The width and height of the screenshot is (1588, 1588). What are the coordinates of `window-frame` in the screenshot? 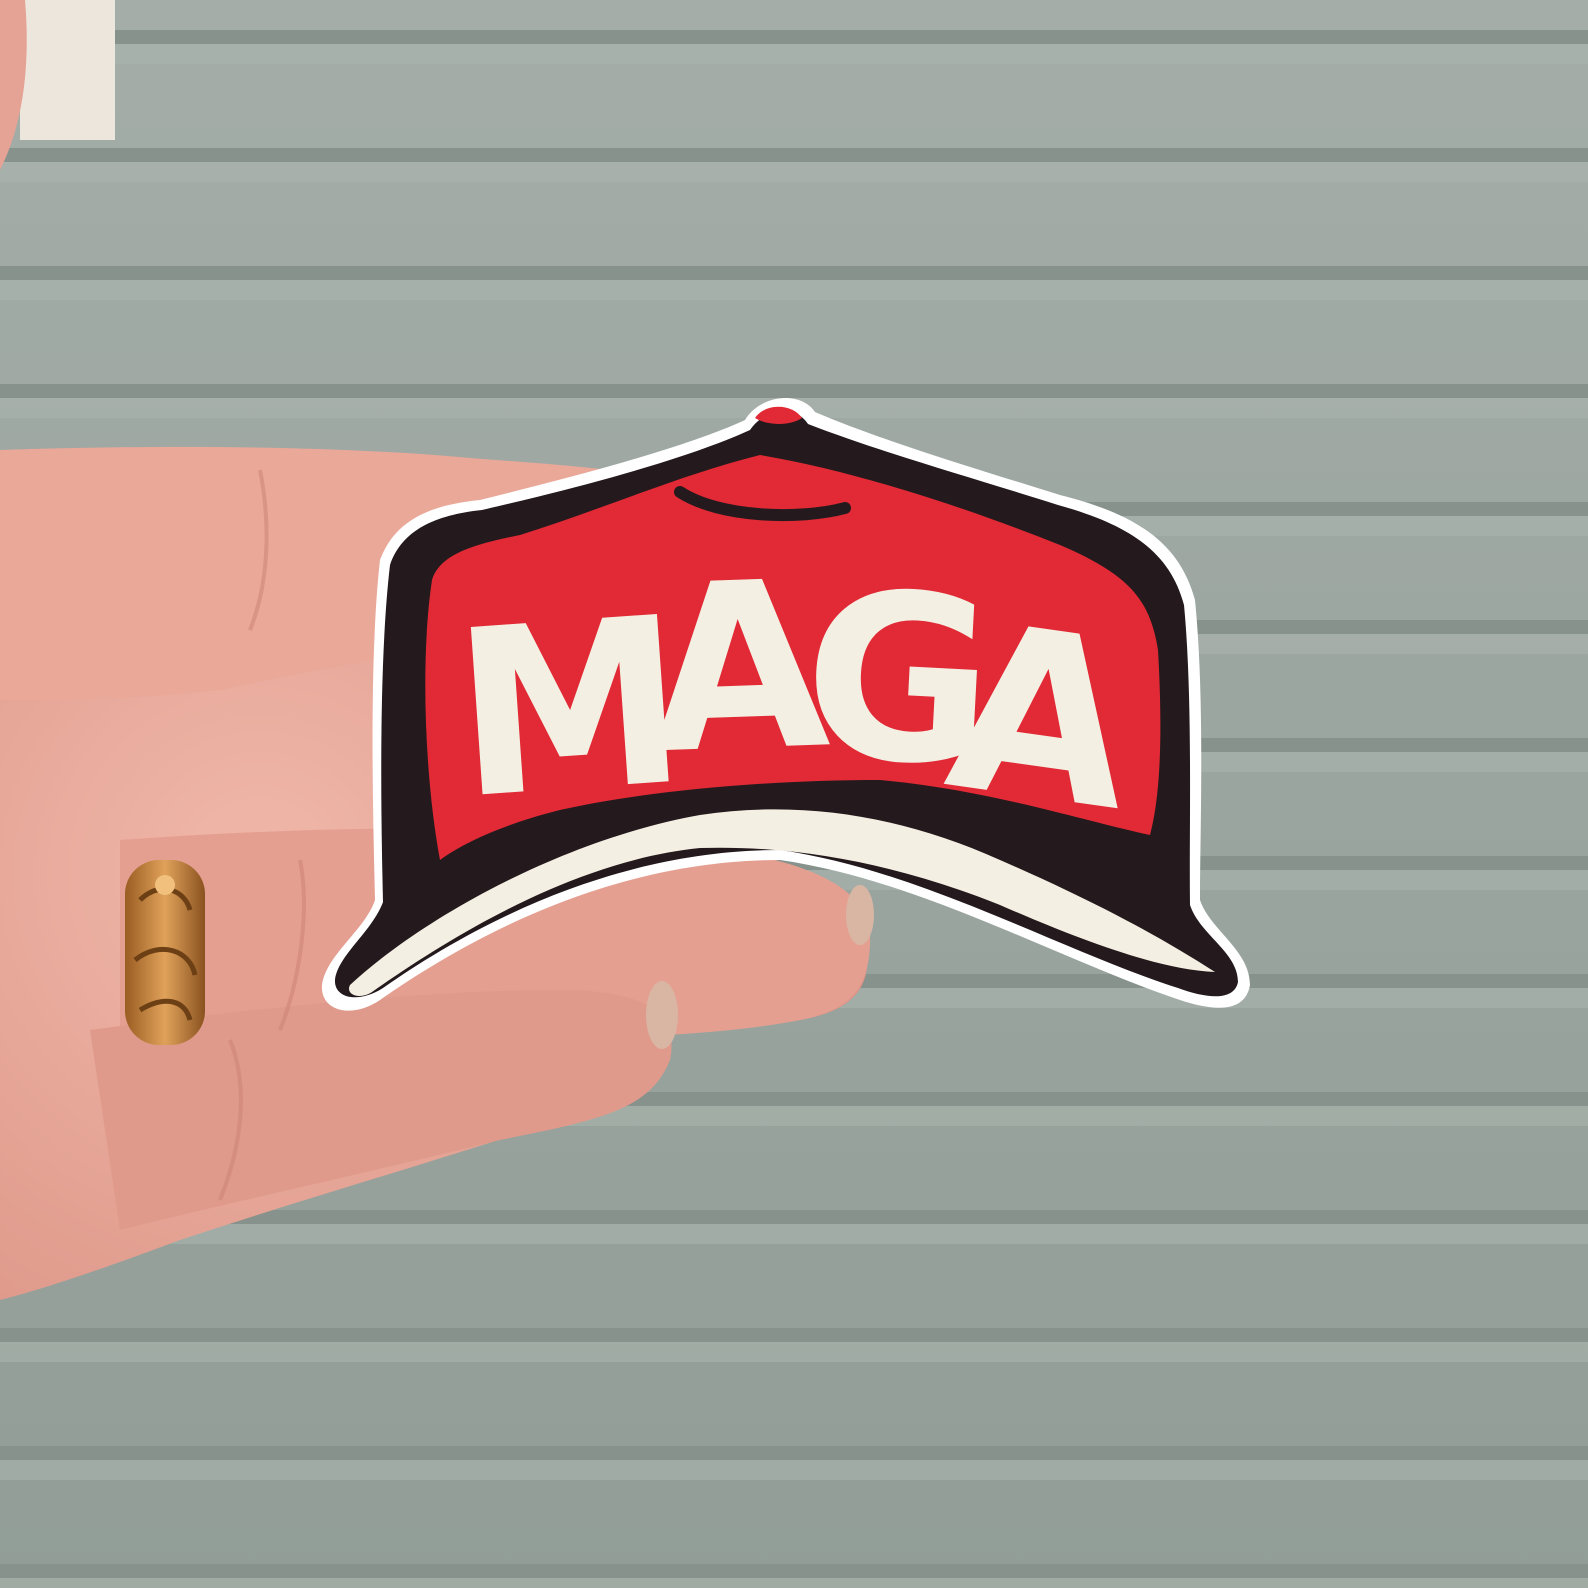 It's located at (67, 70).